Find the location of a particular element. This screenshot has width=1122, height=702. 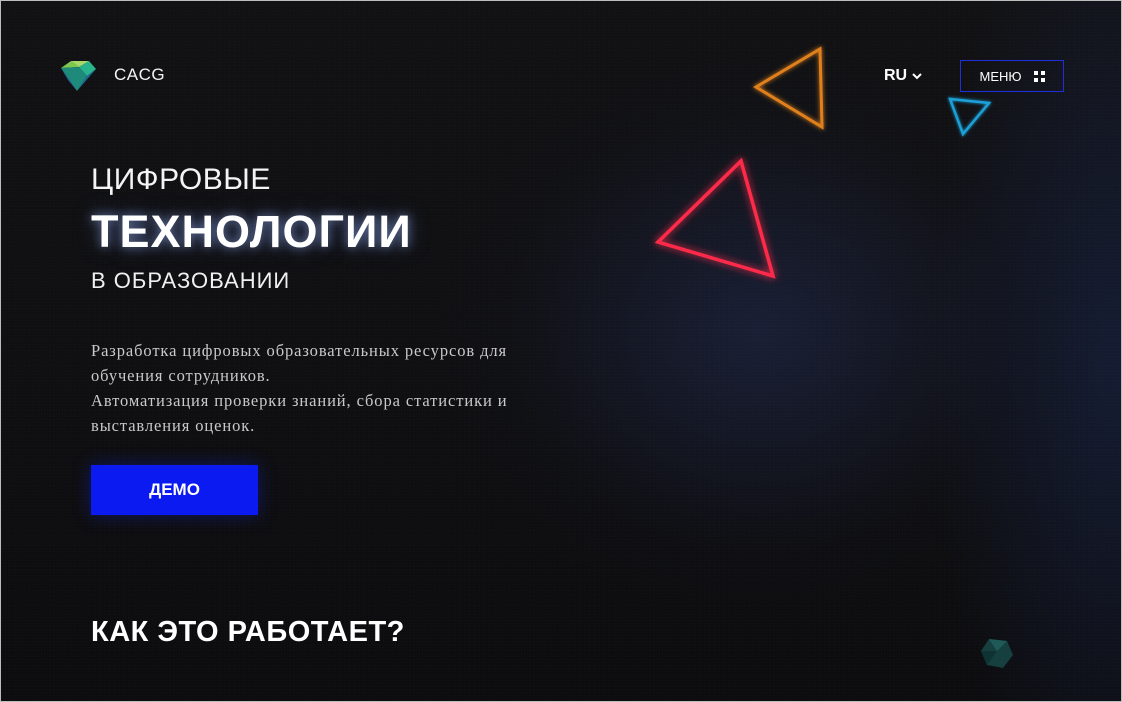

logo: CACG is located at coordinates (112, 75).